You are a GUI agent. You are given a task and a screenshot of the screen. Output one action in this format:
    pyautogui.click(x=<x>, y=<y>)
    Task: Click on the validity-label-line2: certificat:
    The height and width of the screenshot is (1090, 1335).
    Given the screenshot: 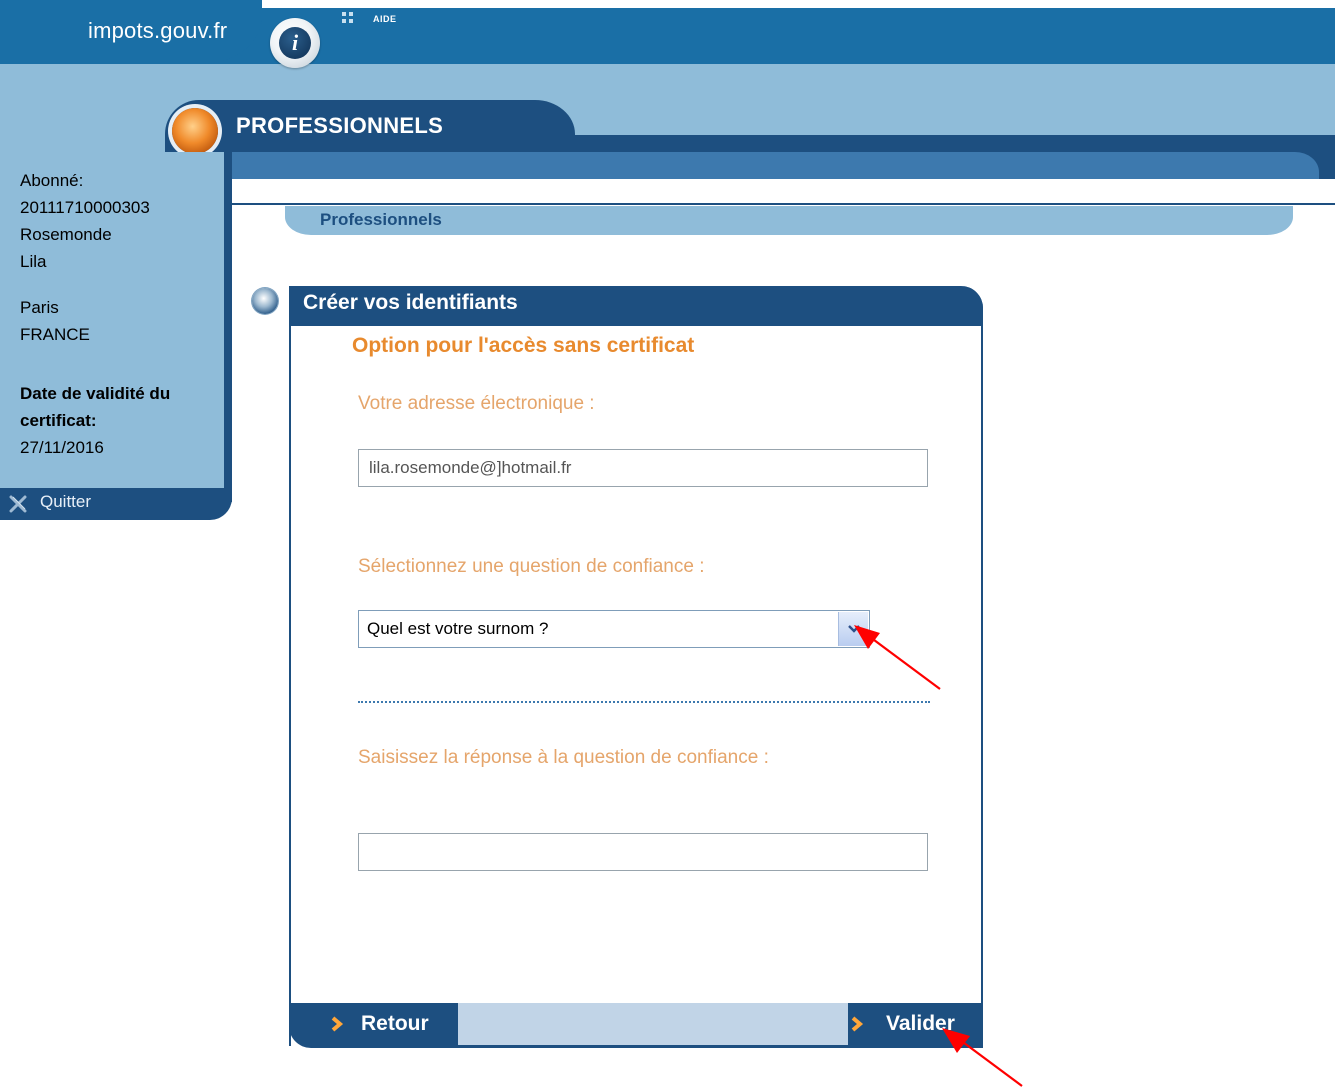 What is the action you would take?
    pyautogui.click(x=58, y=420)
    